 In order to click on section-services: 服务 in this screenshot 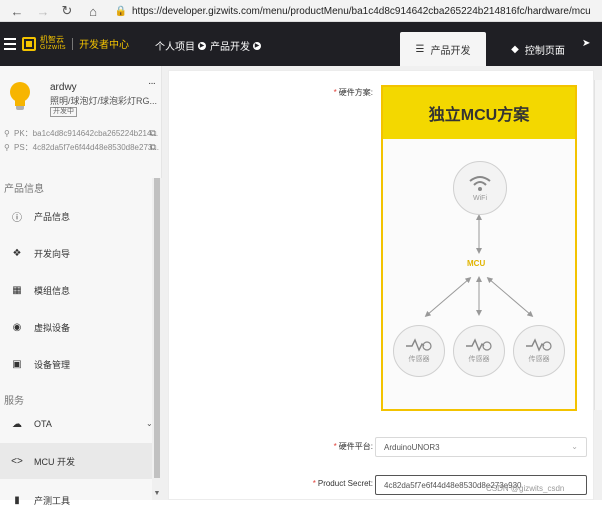, I will do `click(14, 401)`.